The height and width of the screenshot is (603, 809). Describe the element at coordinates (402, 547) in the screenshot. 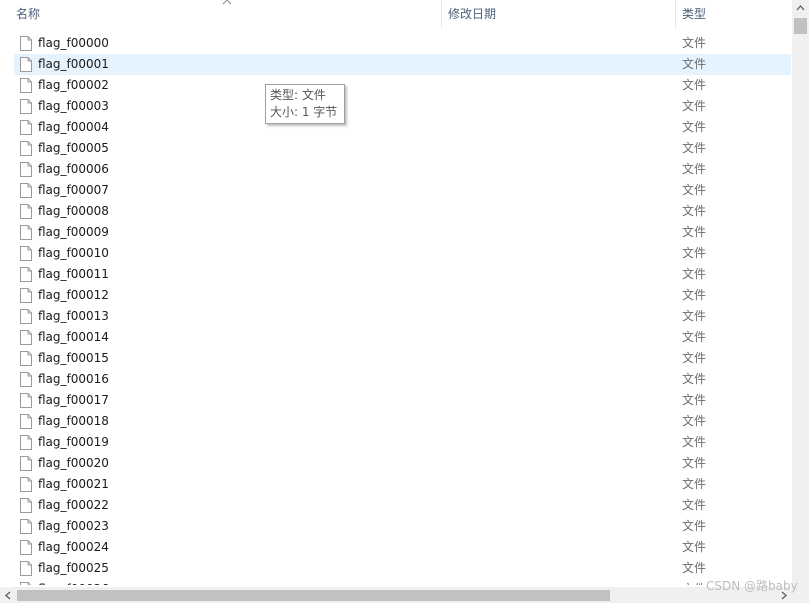

I see `file-row: flag_f00024 文件` at that location.